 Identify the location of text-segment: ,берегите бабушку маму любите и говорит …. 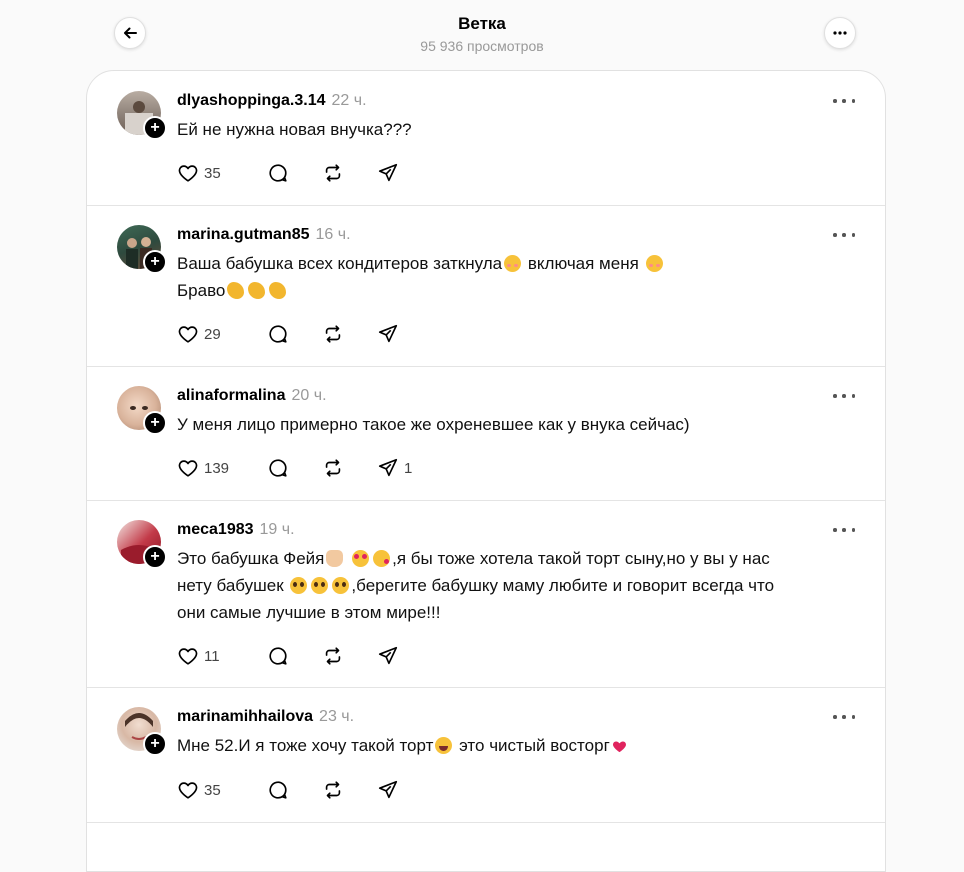
(563, 585).